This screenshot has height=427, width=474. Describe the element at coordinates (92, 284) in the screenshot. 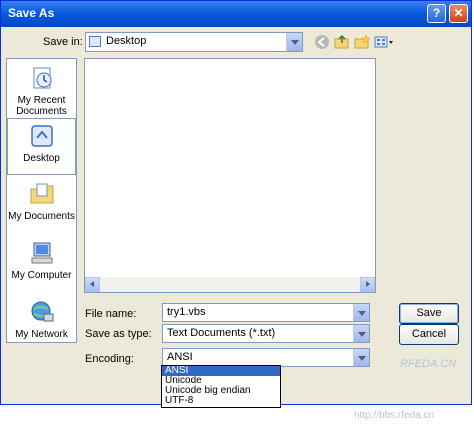

I see `scroll-left-icon` at that location.